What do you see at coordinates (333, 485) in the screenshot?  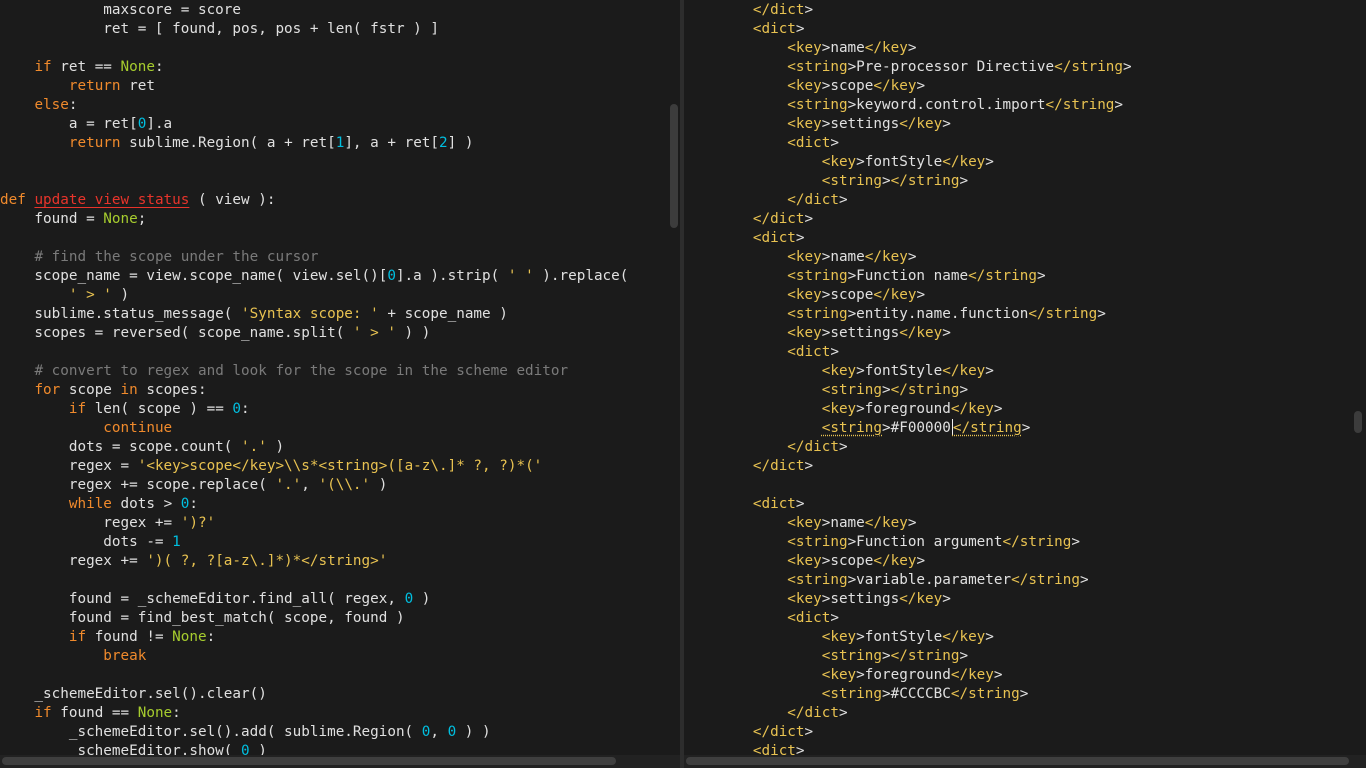 I see `code-line: regex += scope.replace( '.', '(\\.' )` at bounding box center [333, 485].